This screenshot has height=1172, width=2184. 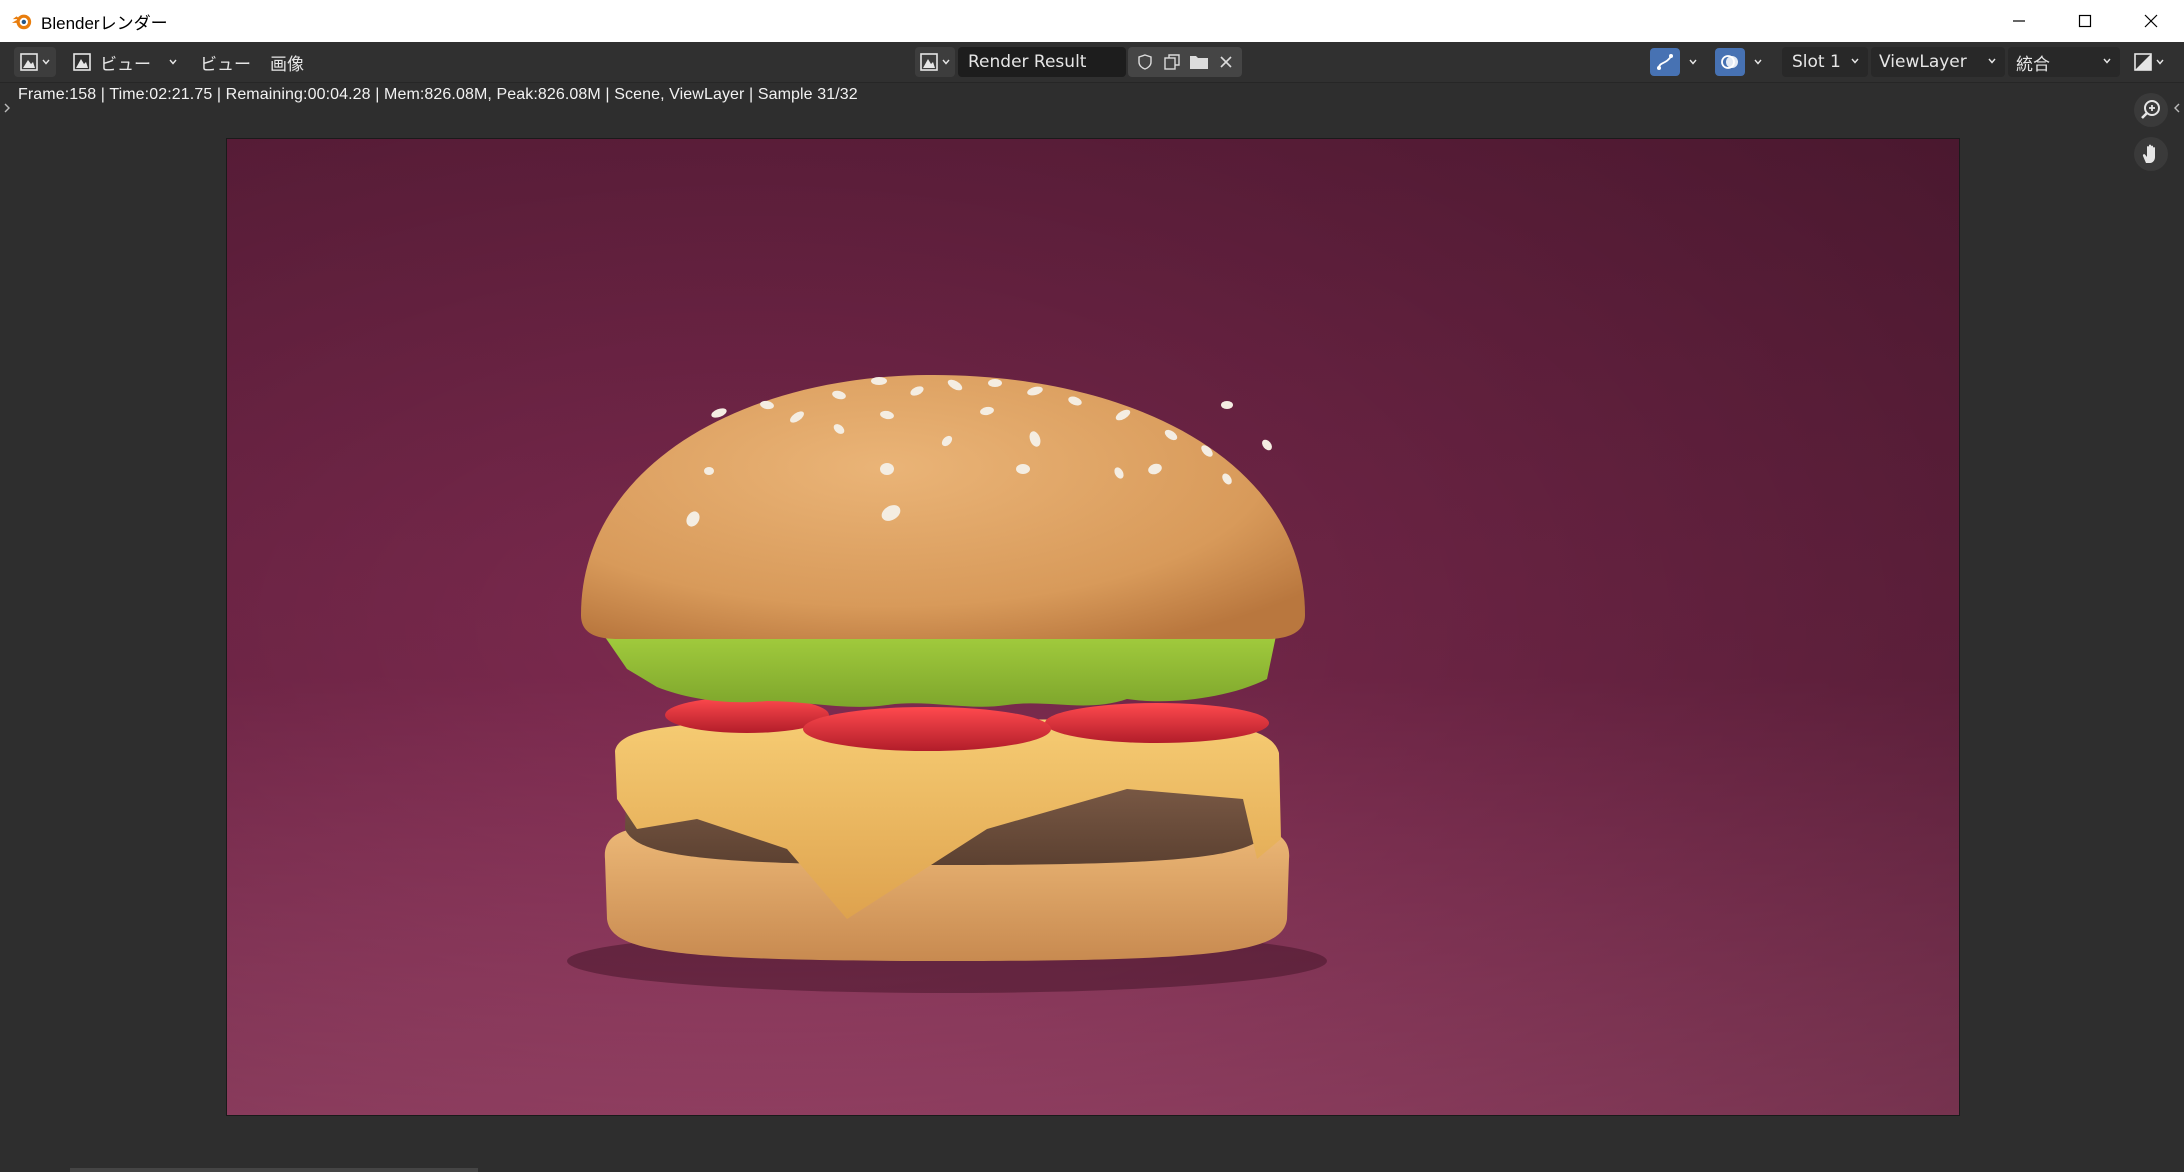 I want to click on browse-image-button, so click(x=935, y=62).